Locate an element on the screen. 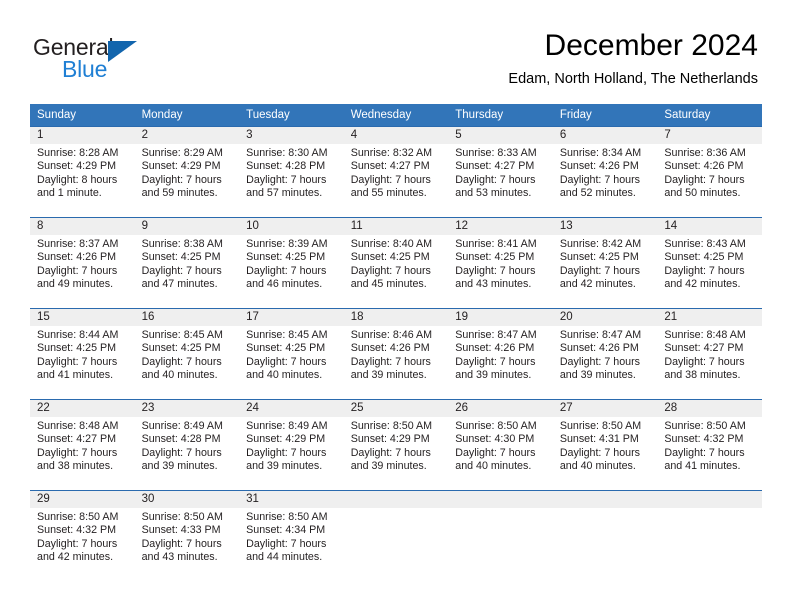 The image size is (792, 612). sunset-text: Sunset: 4:34 PM is located at coordinates (286, 530).